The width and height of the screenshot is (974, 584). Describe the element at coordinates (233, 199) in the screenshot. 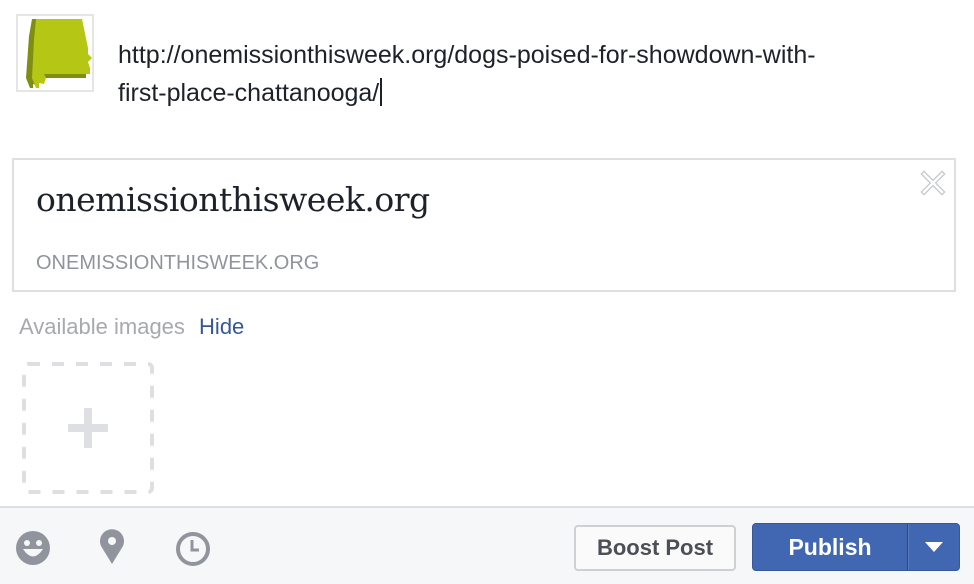

I see `preview-title: onemissionthisweek.org` at that location.